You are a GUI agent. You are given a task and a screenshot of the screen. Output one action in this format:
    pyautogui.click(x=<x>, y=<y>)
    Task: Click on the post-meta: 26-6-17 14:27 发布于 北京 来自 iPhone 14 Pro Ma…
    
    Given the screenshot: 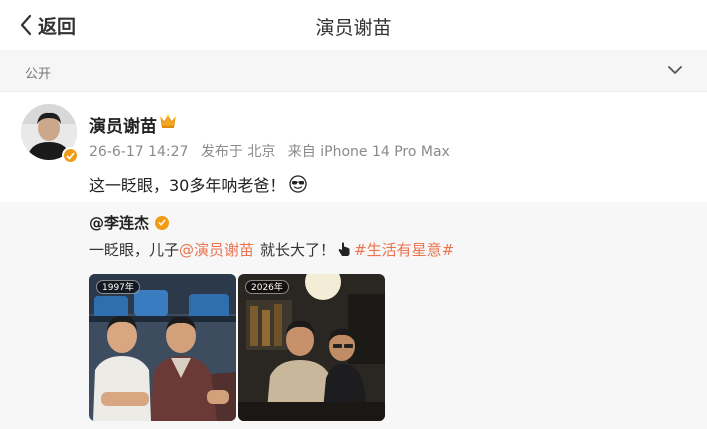 What is the action you would take?
    pyautogui.click(x=273, y=151)
    